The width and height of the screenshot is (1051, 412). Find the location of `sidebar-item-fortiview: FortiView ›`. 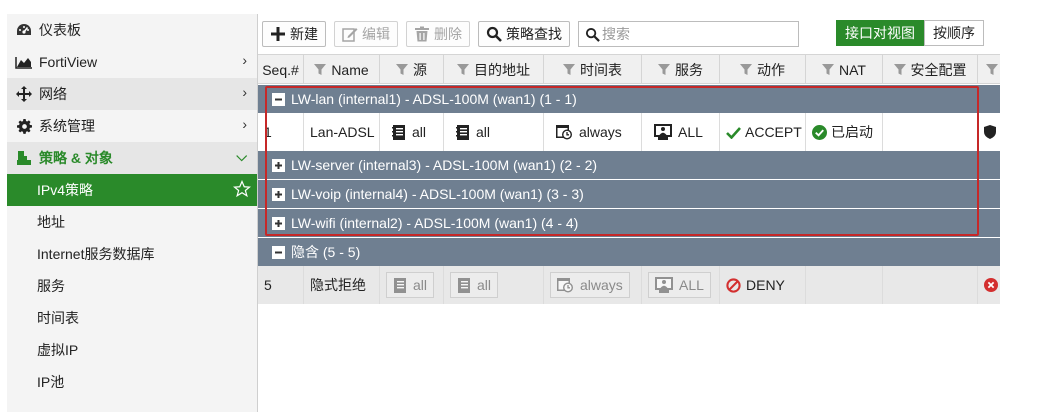

sidebar-item-fortiview: FortiView › is located at coordinates (132, 62).